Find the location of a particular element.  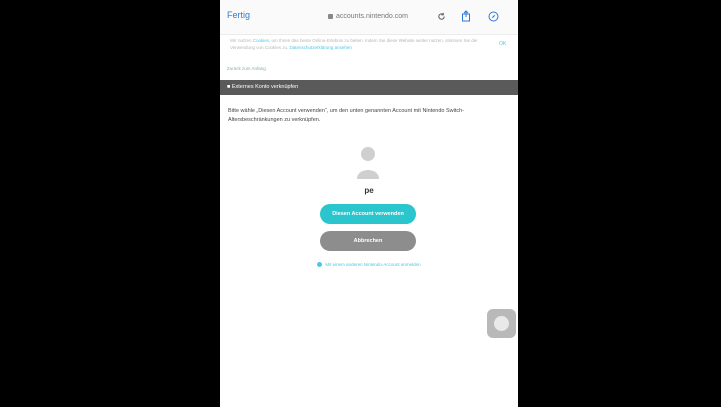

avatar-icon is located at coordinates (368, 162).